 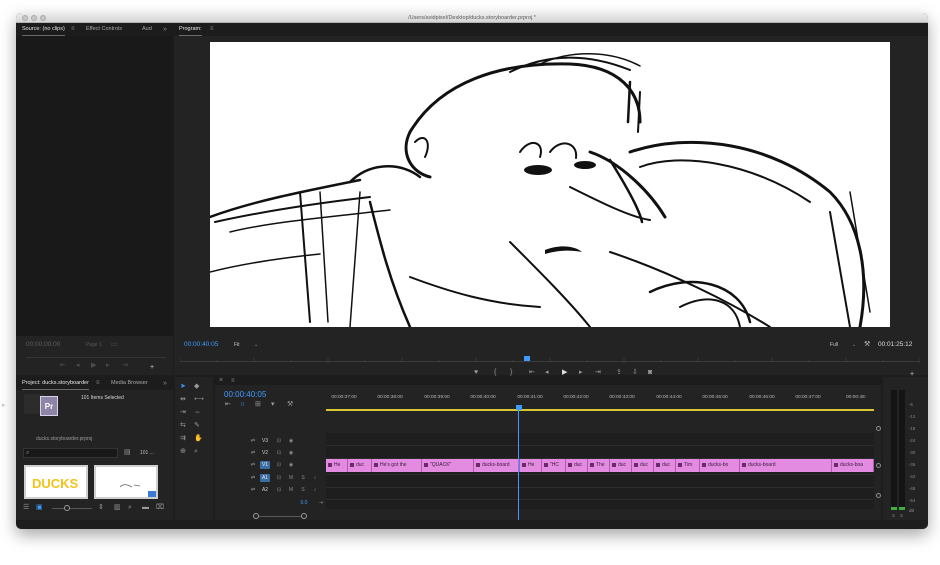 What do you see at coordinates (448, 465) in the screenshot?
I see `timeline-clip: "QUACK"` at bounding box center [448, 465].